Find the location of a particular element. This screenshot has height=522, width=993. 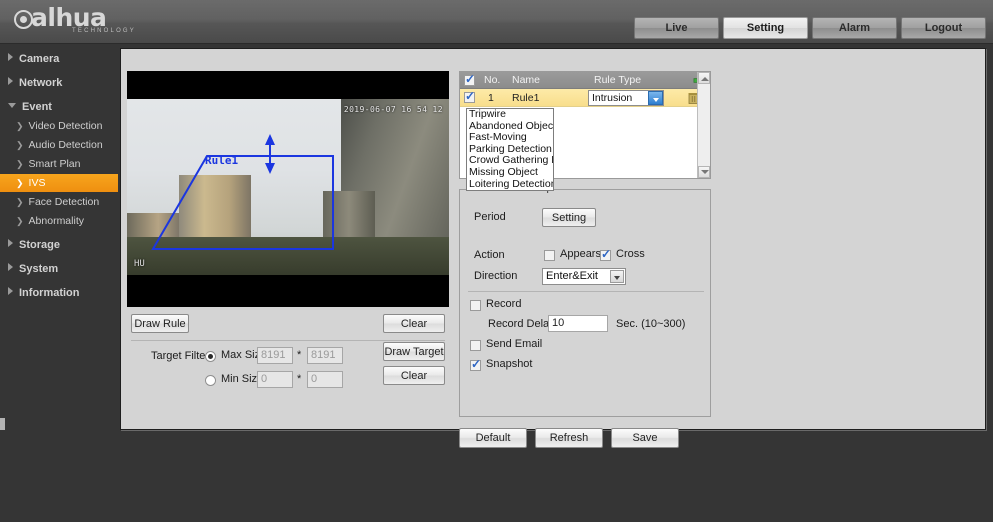

appears-label: Appears is located at coordinates (580, 254).